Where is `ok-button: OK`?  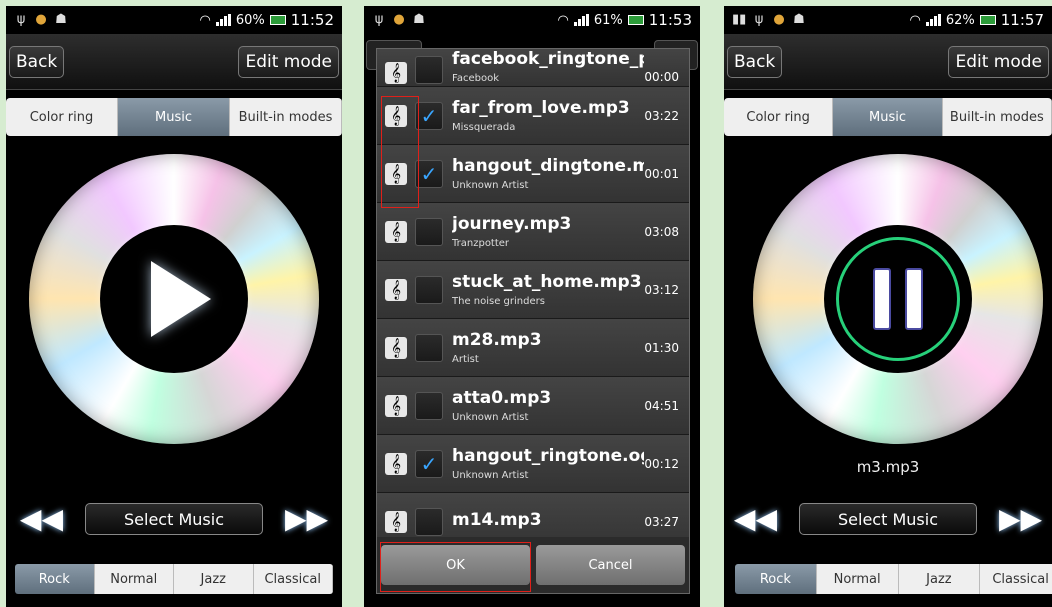
ok-button: OK is located at coordinates (455, 565).